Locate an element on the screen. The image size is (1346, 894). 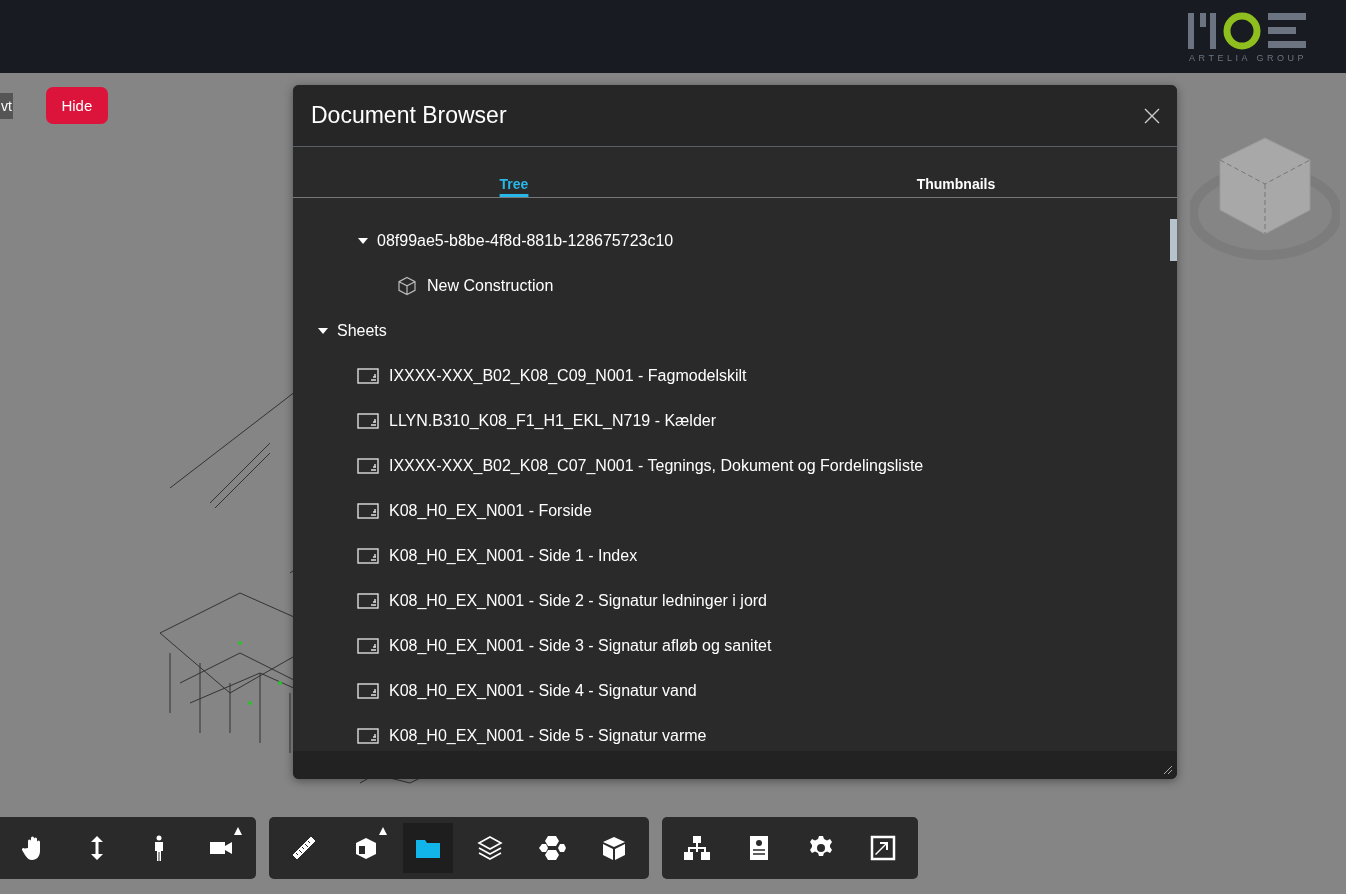
tree-item: K08_H0_EX_N001 - Side 5 - Signatur varme is located at coordinates (548, 735).